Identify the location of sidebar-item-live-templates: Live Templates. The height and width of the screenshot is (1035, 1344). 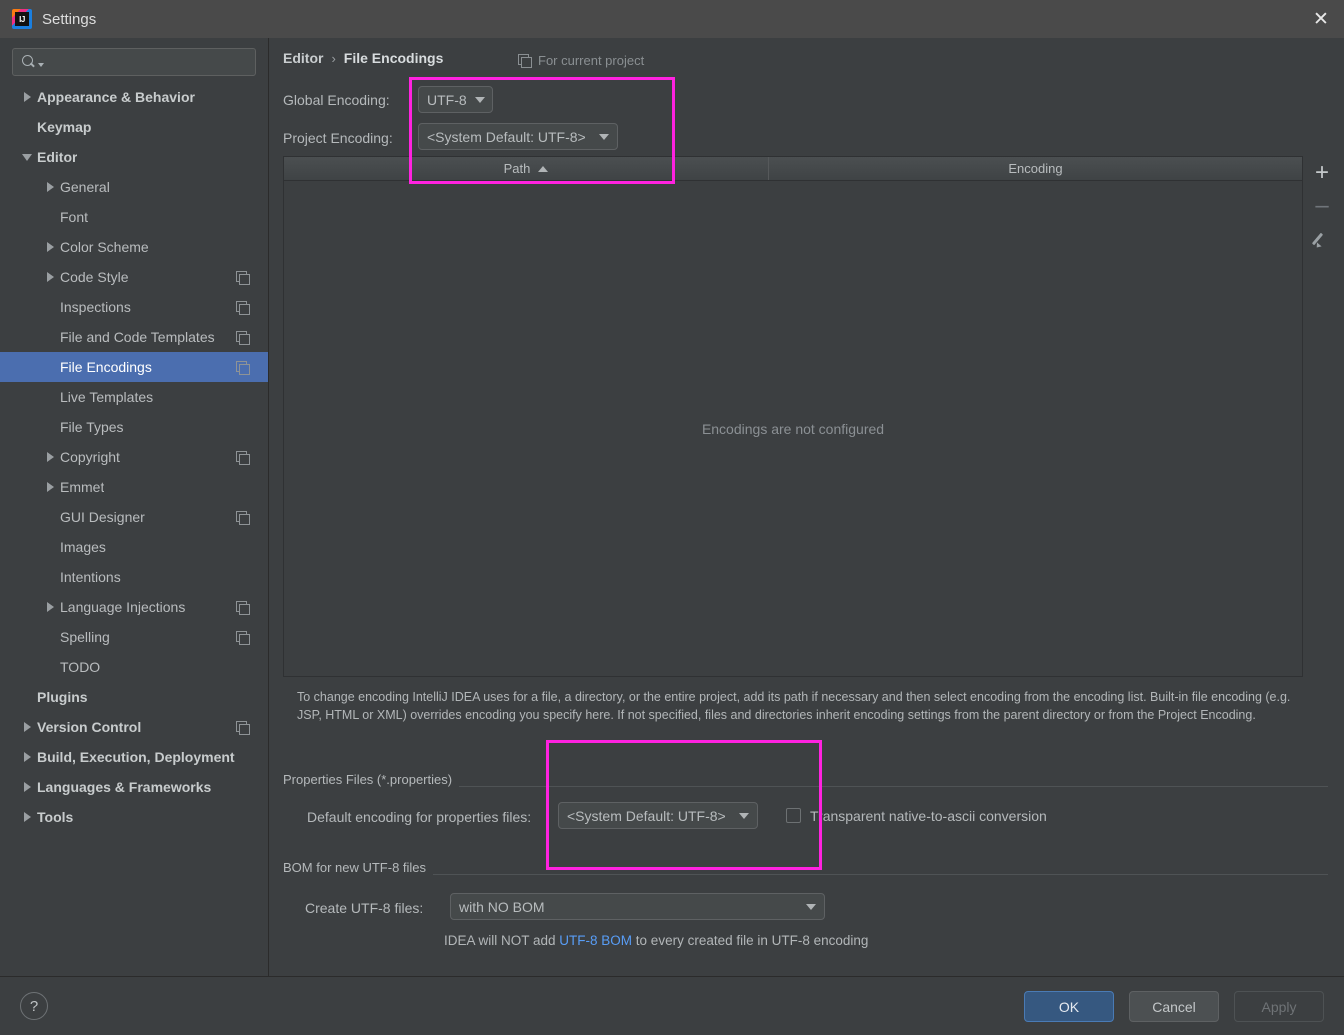
(134, 397).